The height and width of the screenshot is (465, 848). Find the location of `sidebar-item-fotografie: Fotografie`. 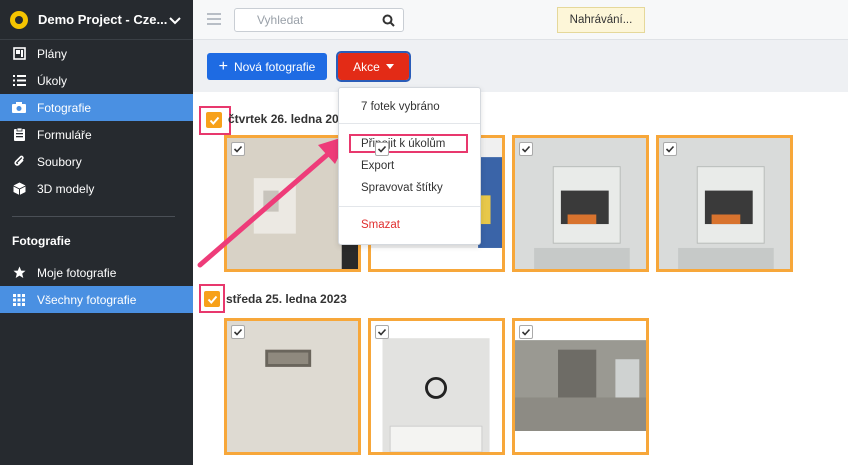

sidebar-item-fotografie: Fotografie is located at coordinates (96, 107).